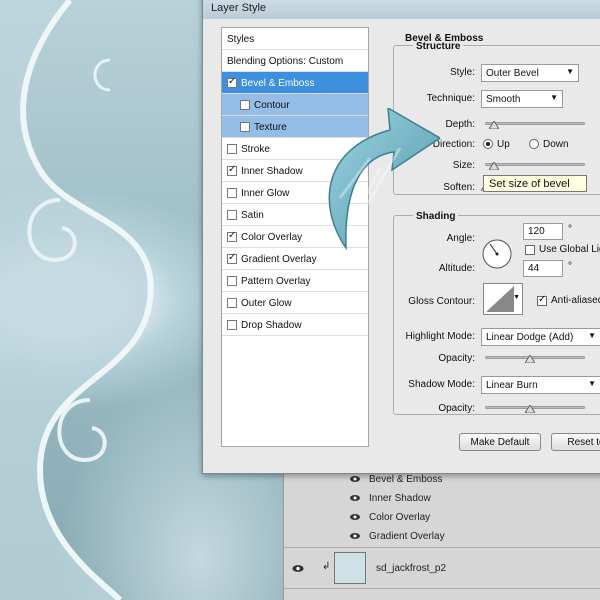  I want to click on highlight-mode-select: Linear Dodge (Add) ▼, so click(540, 337).